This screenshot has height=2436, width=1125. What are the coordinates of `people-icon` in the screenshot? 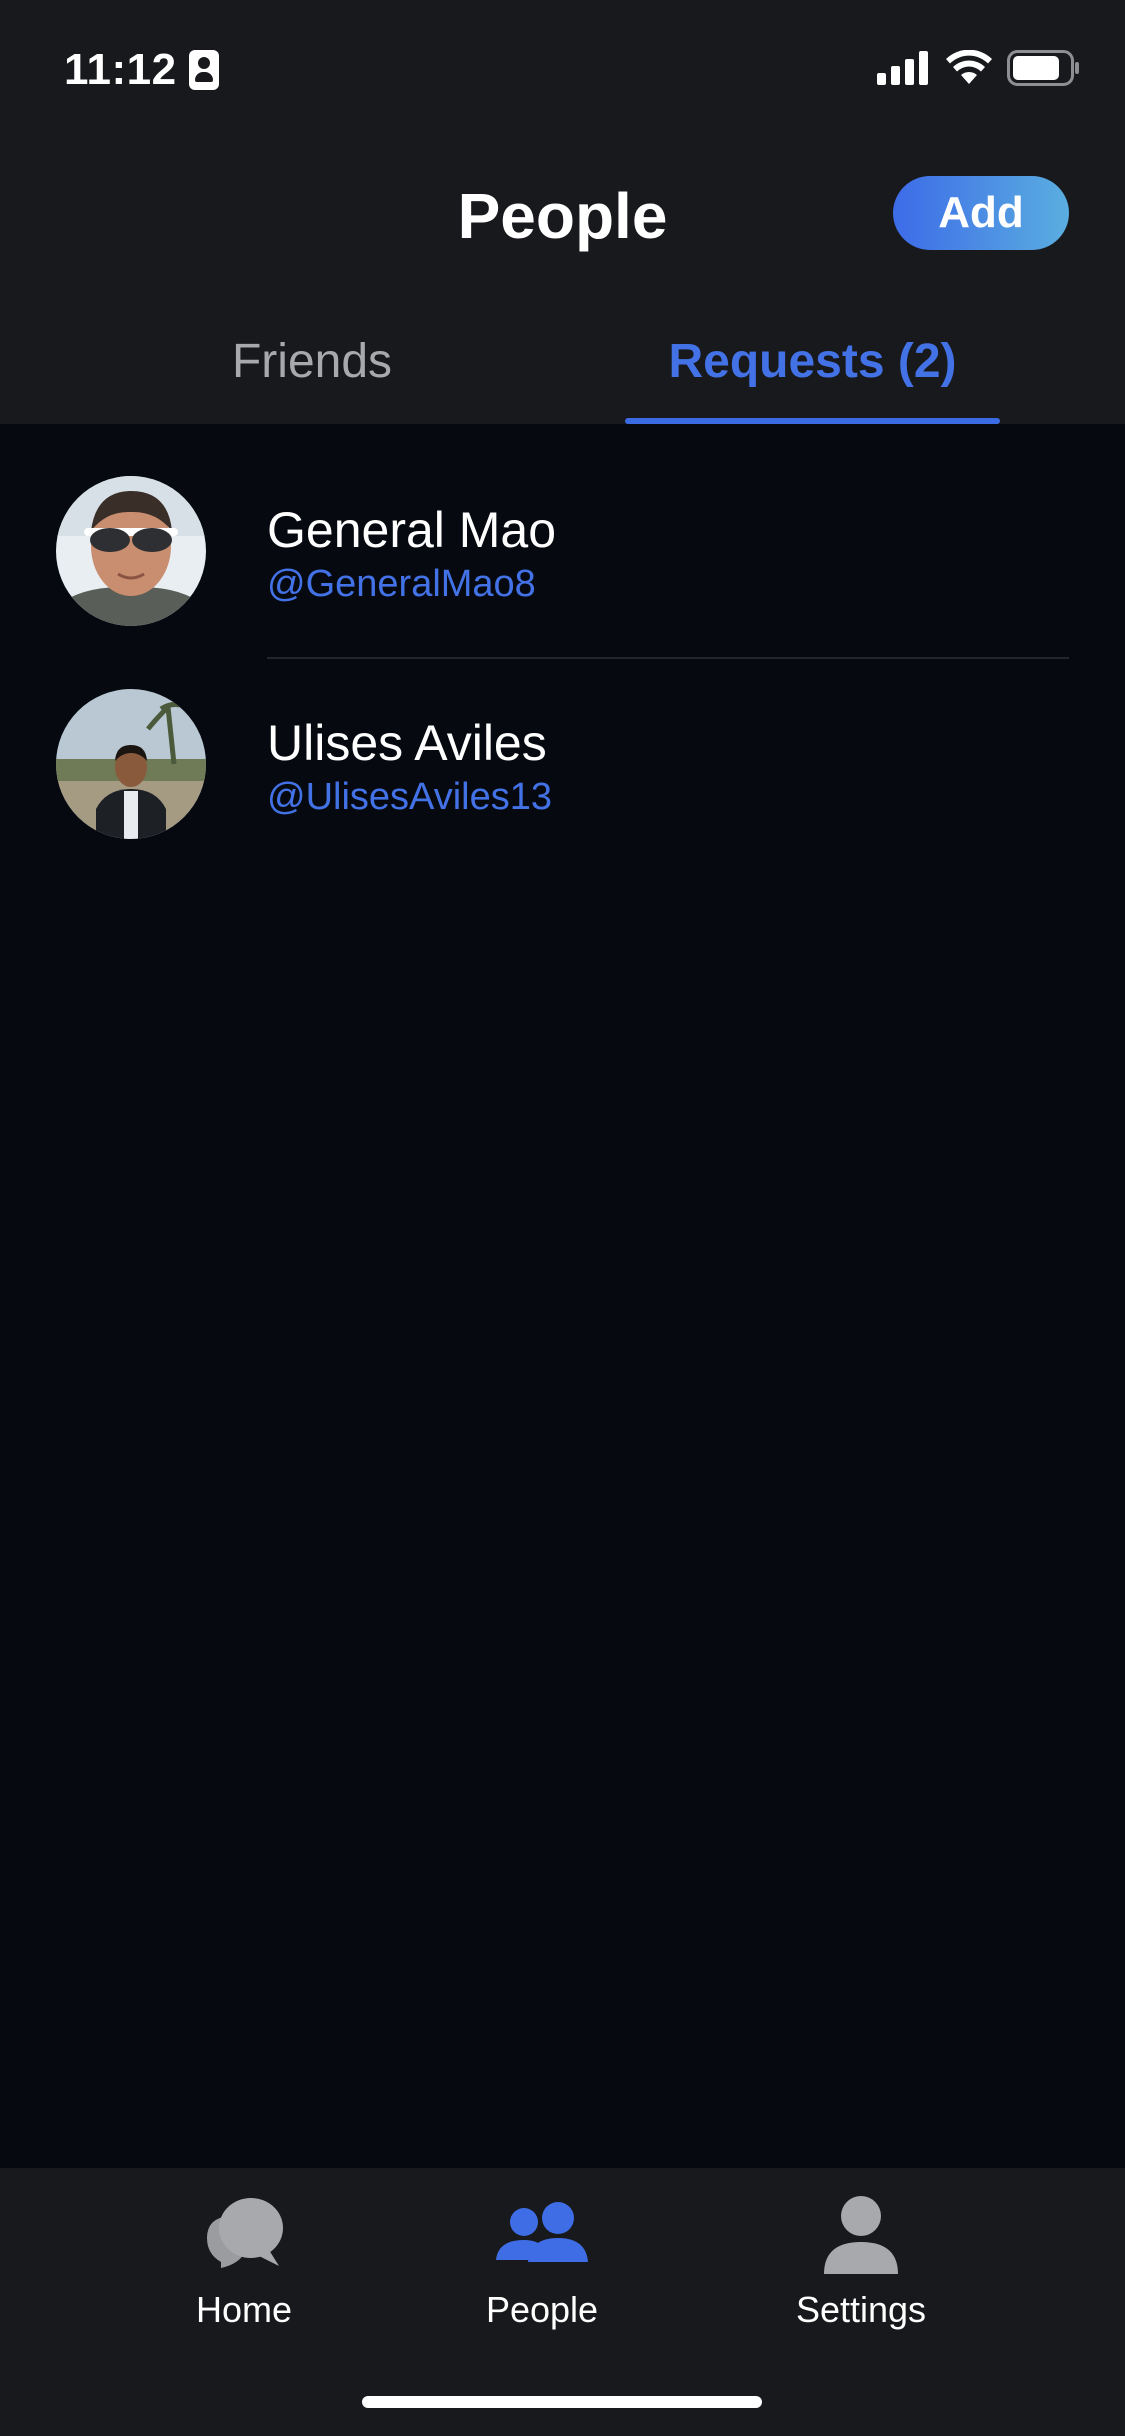 It's located at (542, 2232).